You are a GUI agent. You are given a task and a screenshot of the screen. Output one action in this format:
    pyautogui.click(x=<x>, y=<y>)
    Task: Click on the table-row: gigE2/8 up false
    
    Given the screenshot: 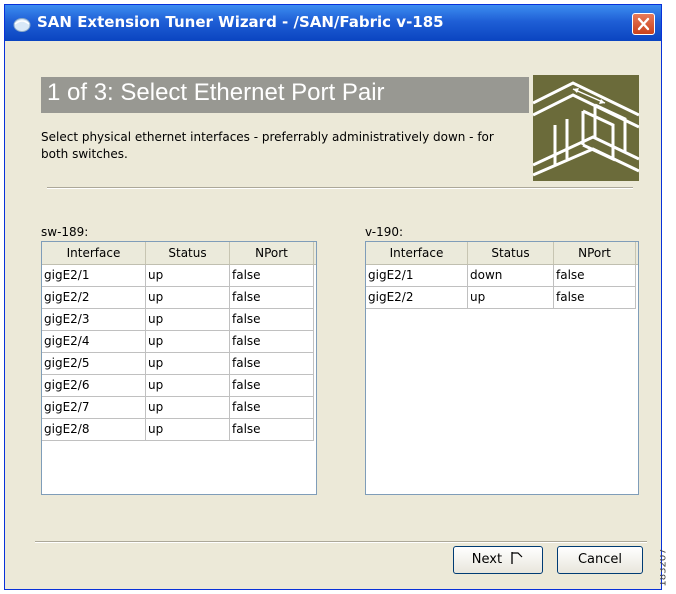 What is the action you would take?
    pyautogui.click(x=179, y=430)
    